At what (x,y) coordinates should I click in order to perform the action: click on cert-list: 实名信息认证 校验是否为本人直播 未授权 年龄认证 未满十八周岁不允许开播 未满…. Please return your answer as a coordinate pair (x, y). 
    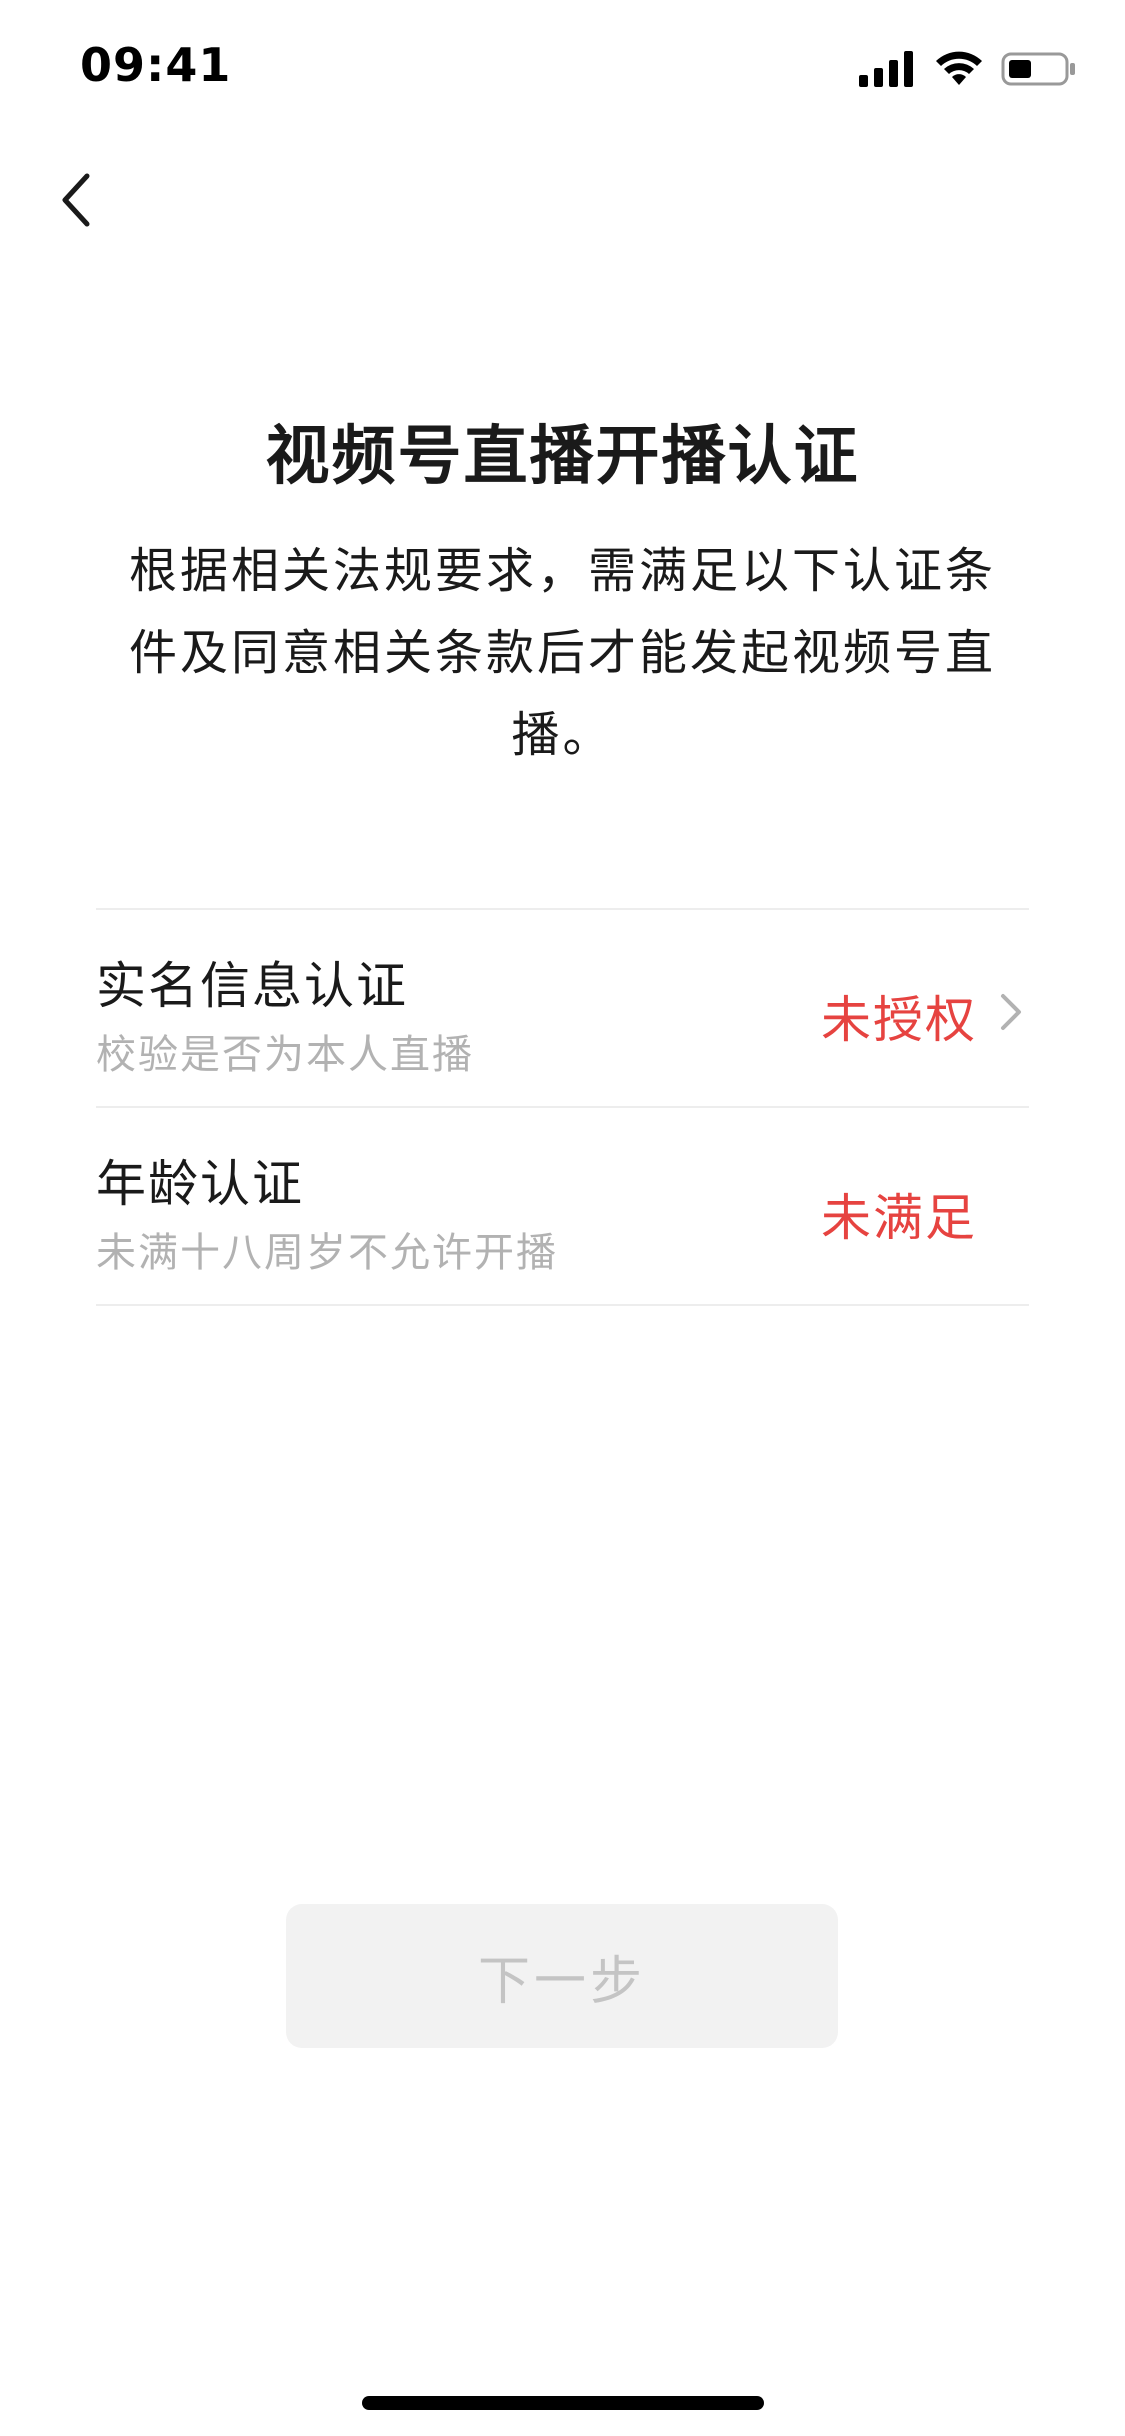
    Looking at the image, I should click on (562, 1107).